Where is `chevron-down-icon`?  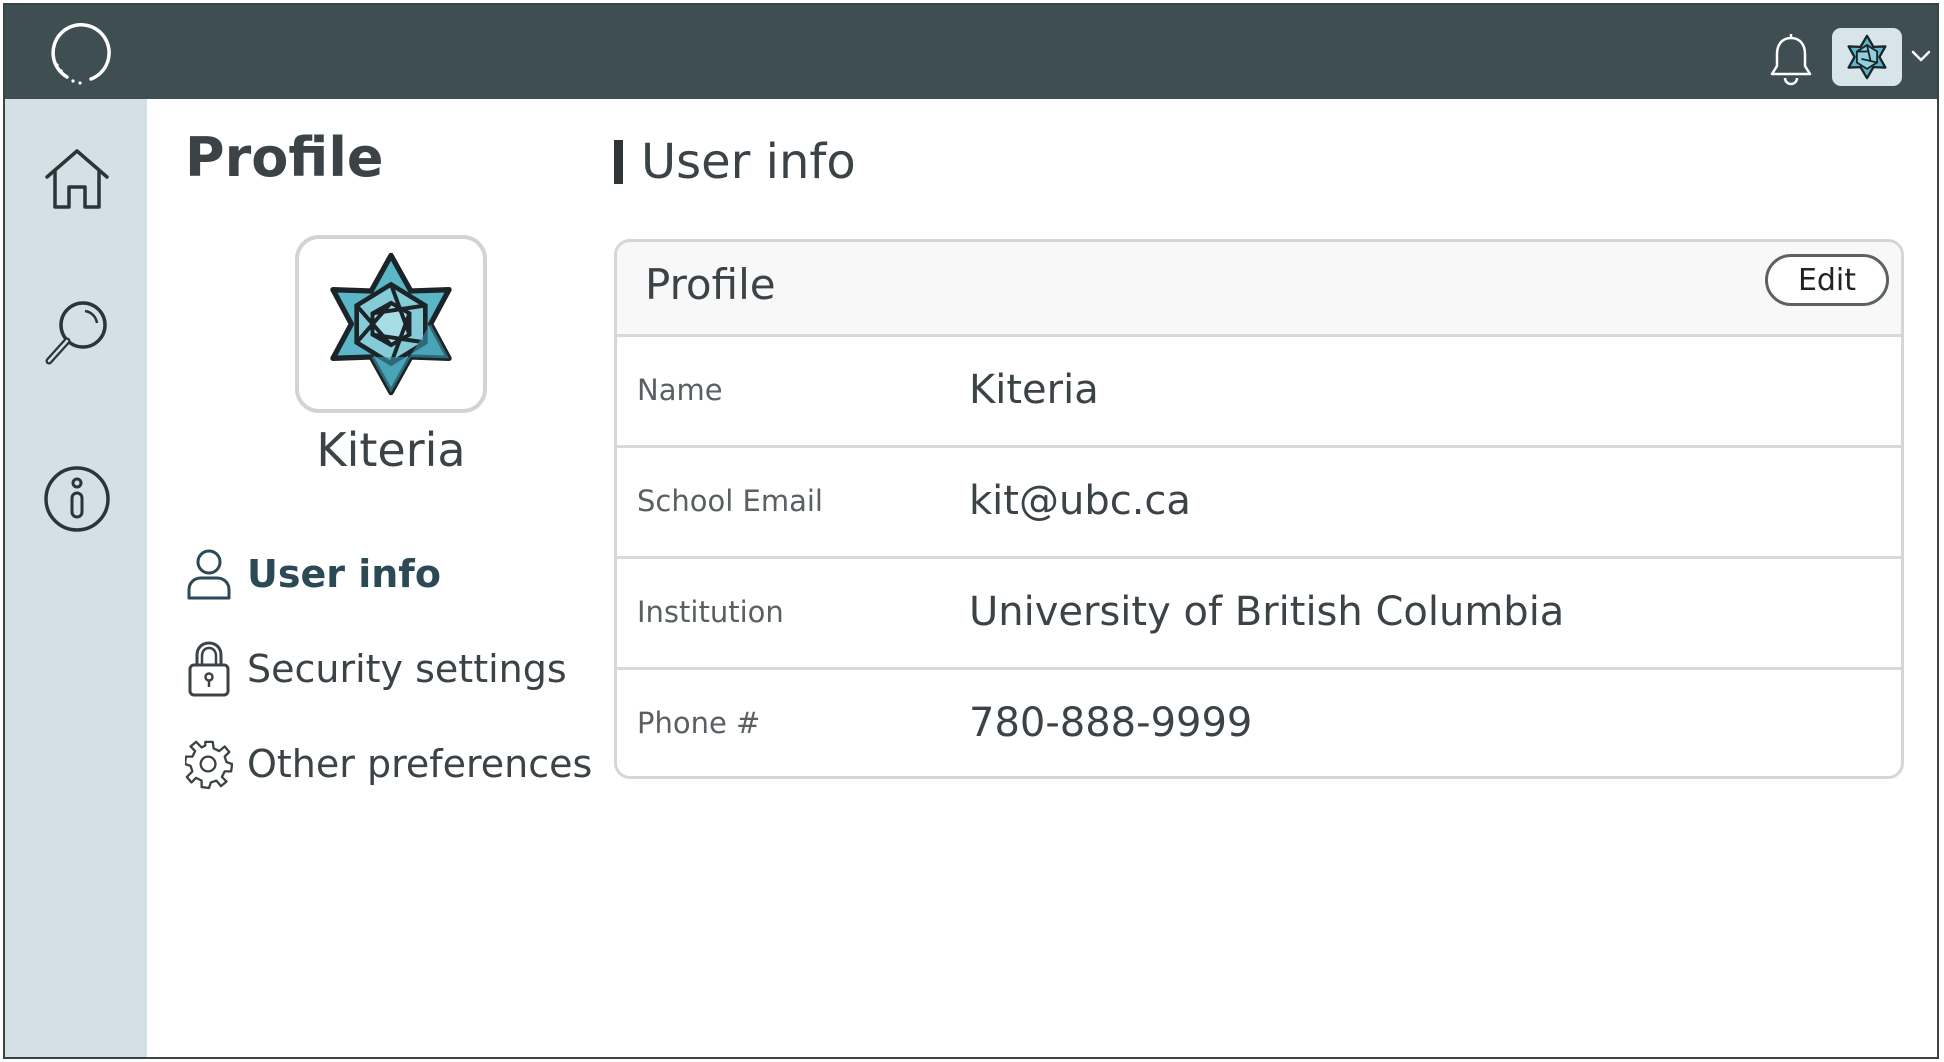 chevron-down-icon is located at coordinates (1921, 56).